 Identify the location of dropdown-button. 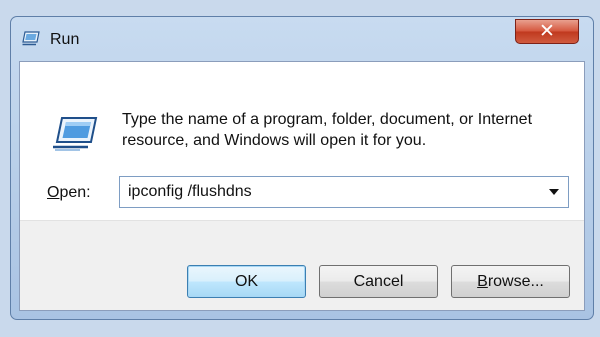
(554, 192).